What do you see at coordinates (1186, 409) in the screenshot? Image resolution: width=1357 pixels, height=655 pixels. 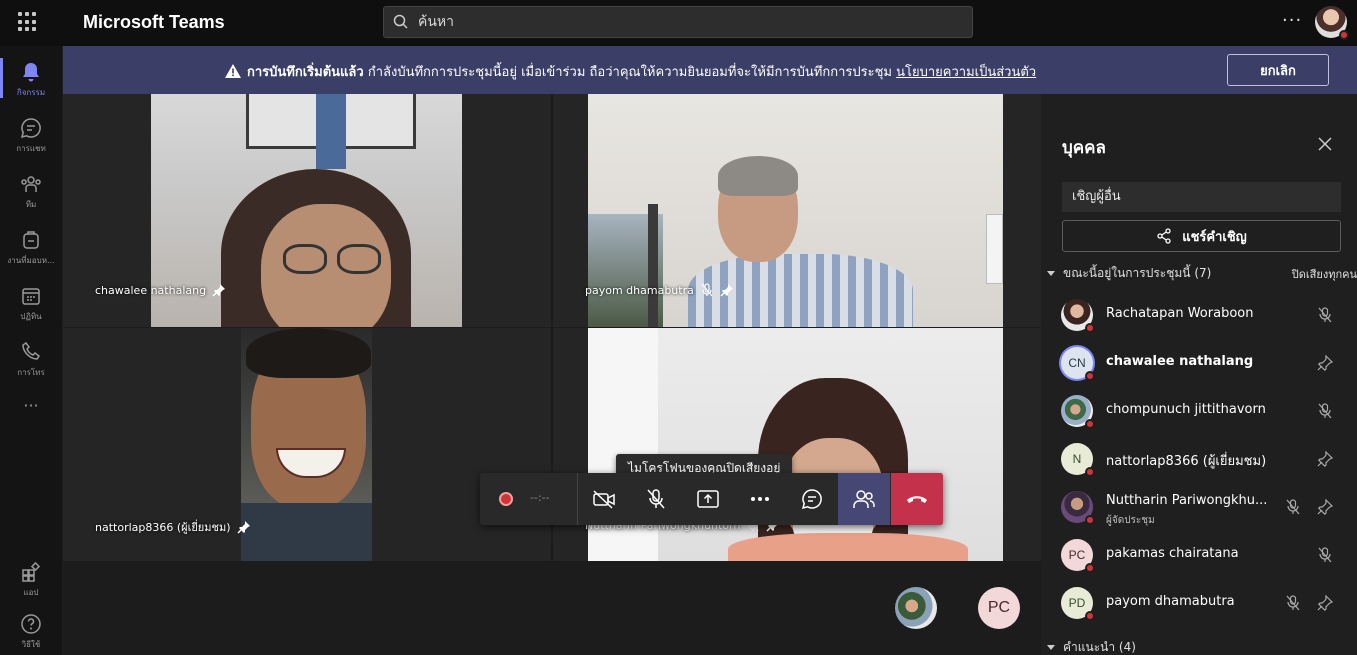 I see `participant-name: chompunuch jittithavorn` at bounding box center [1186, 409].